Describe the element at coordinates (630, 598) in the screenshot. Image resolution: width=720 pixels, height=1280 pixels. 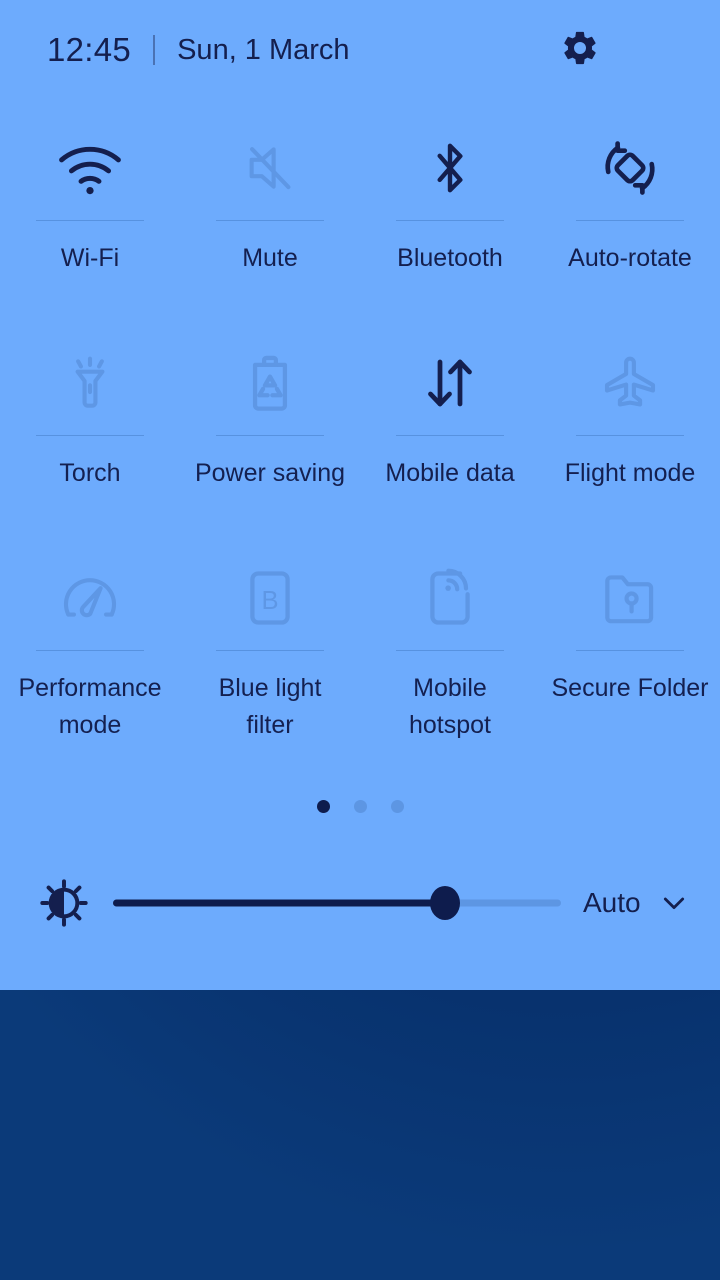
I see `secure-folder-icon` at that location.